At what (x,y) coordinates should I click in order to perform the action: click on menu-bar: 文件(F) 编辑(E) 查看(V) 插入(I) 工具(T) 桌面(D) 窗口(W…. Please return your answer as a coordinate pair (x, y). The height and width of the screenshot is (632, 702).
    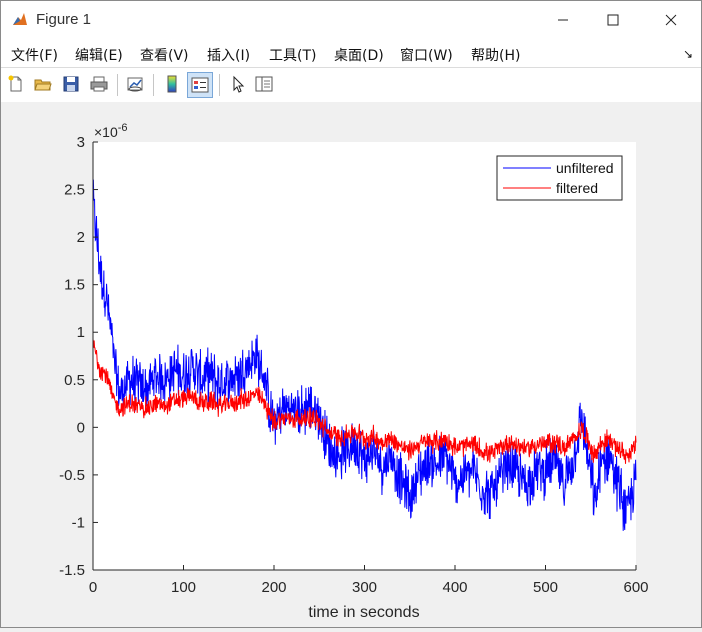
    Looking at the image, I should click on (351, 53).